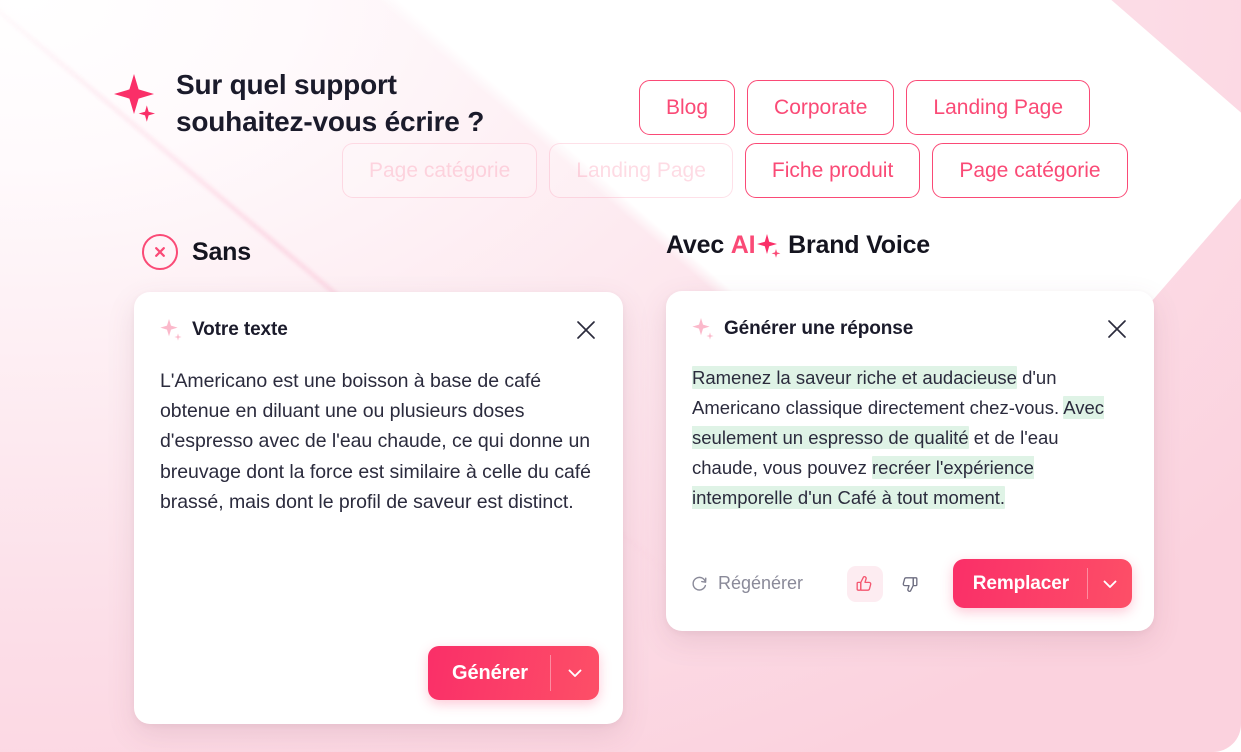  What do you see at coordinates (855, 245) in the screenshot?
I see `brand-voice-label: Brand Voice` at bounding box center [855, 245].